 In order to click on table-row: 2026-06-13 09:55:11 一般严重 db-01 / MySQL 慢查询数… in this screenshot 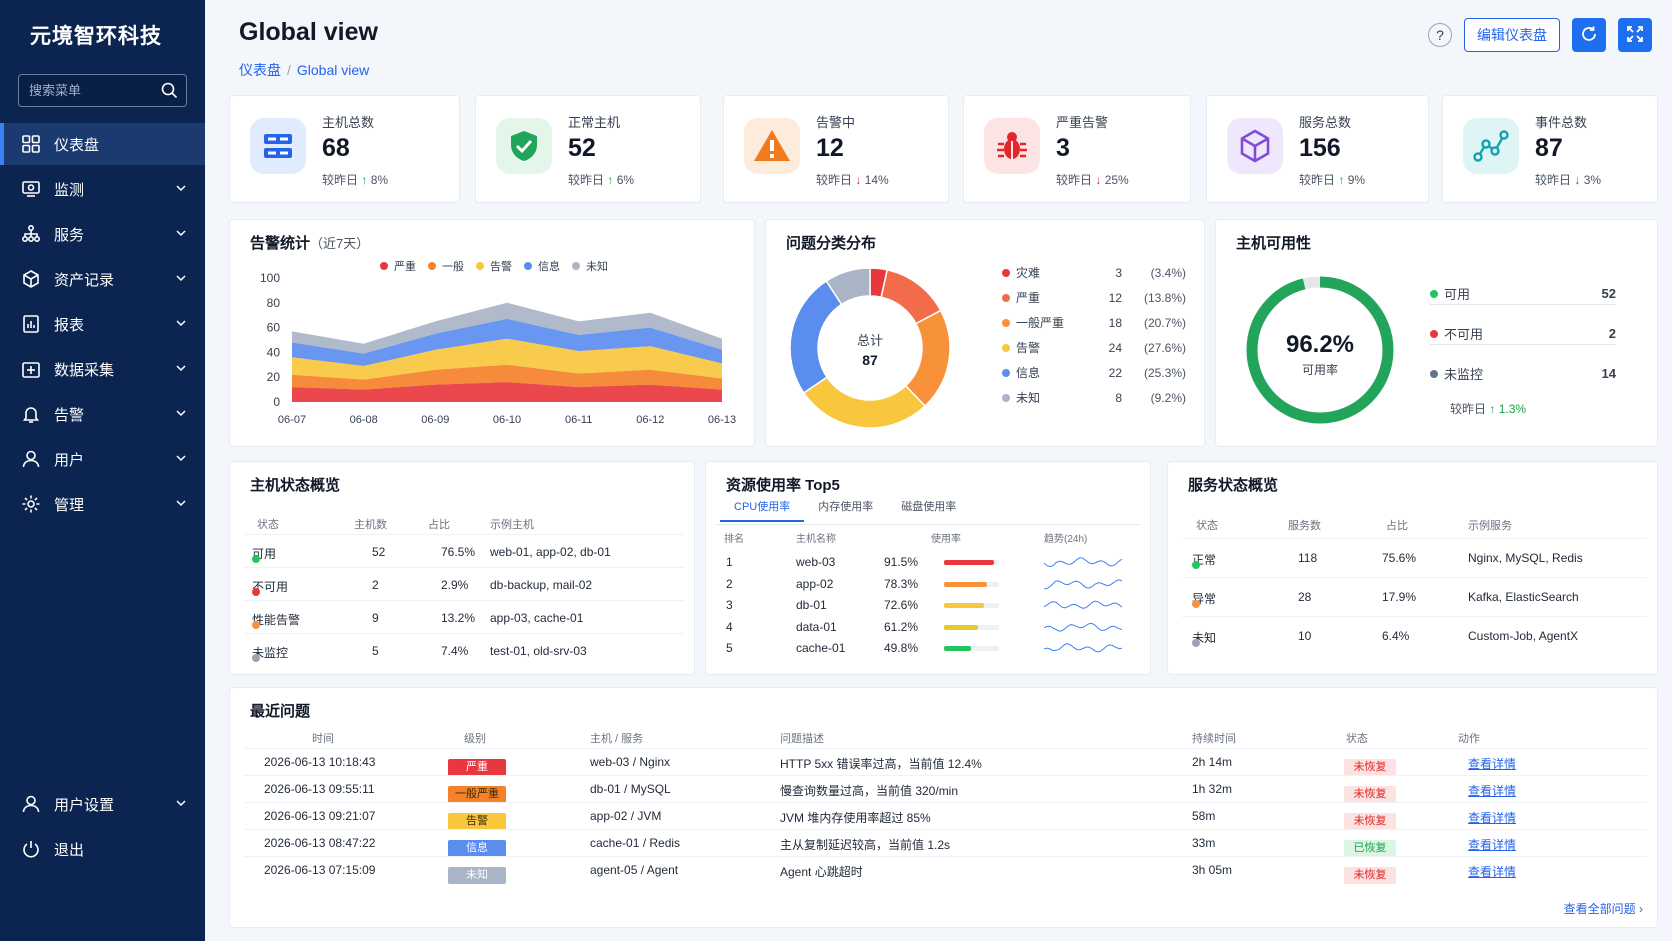, I will do `click(945, 789)`.